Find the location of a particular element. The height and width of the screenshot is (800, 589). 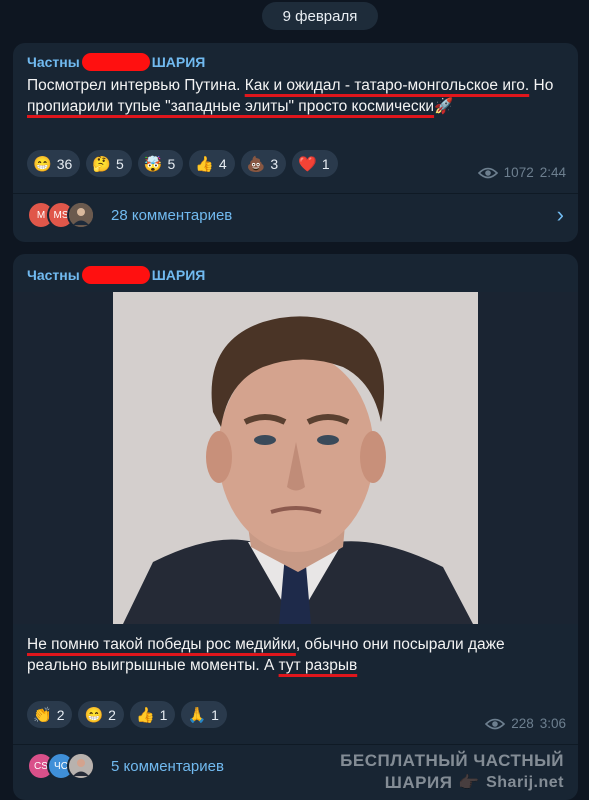

post-meta: 1072 2:44 is located at coordinates (521, 172).